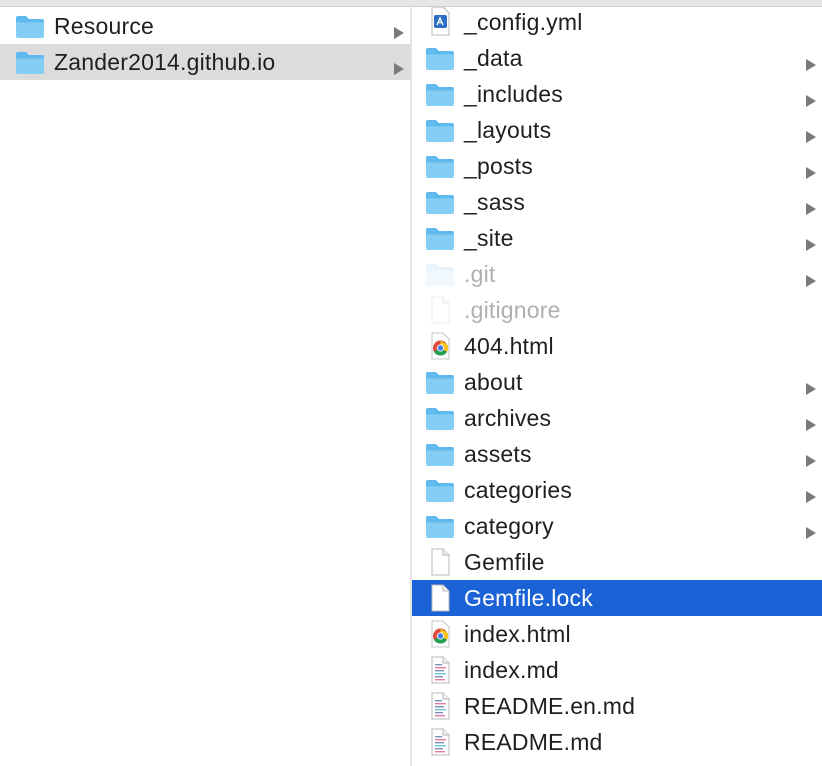 The image size is (822, 766). Describe the element at coordinates (508, 418) in the screenshot. I see `item-label: archives` at that location.